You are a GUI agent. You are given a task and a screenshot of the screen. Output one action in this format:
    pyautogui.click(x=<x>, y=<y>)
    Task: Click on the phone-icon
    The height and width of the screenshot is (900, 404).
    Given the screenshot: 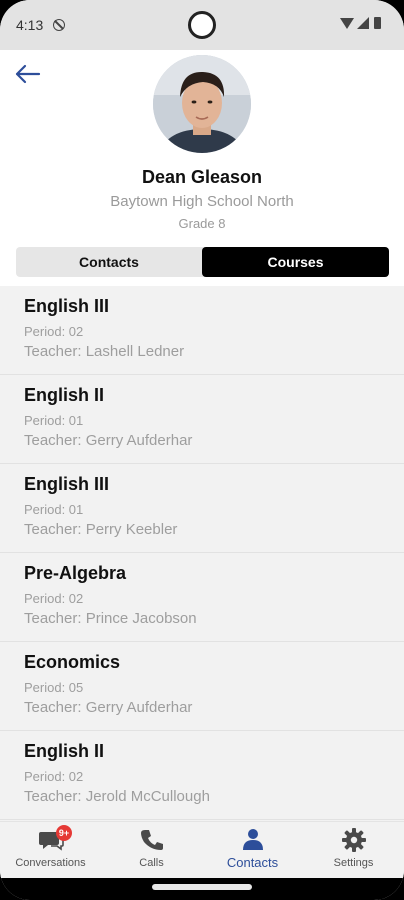 What is the action you would take?
    pyautogui.click(x=152, y=840)
    